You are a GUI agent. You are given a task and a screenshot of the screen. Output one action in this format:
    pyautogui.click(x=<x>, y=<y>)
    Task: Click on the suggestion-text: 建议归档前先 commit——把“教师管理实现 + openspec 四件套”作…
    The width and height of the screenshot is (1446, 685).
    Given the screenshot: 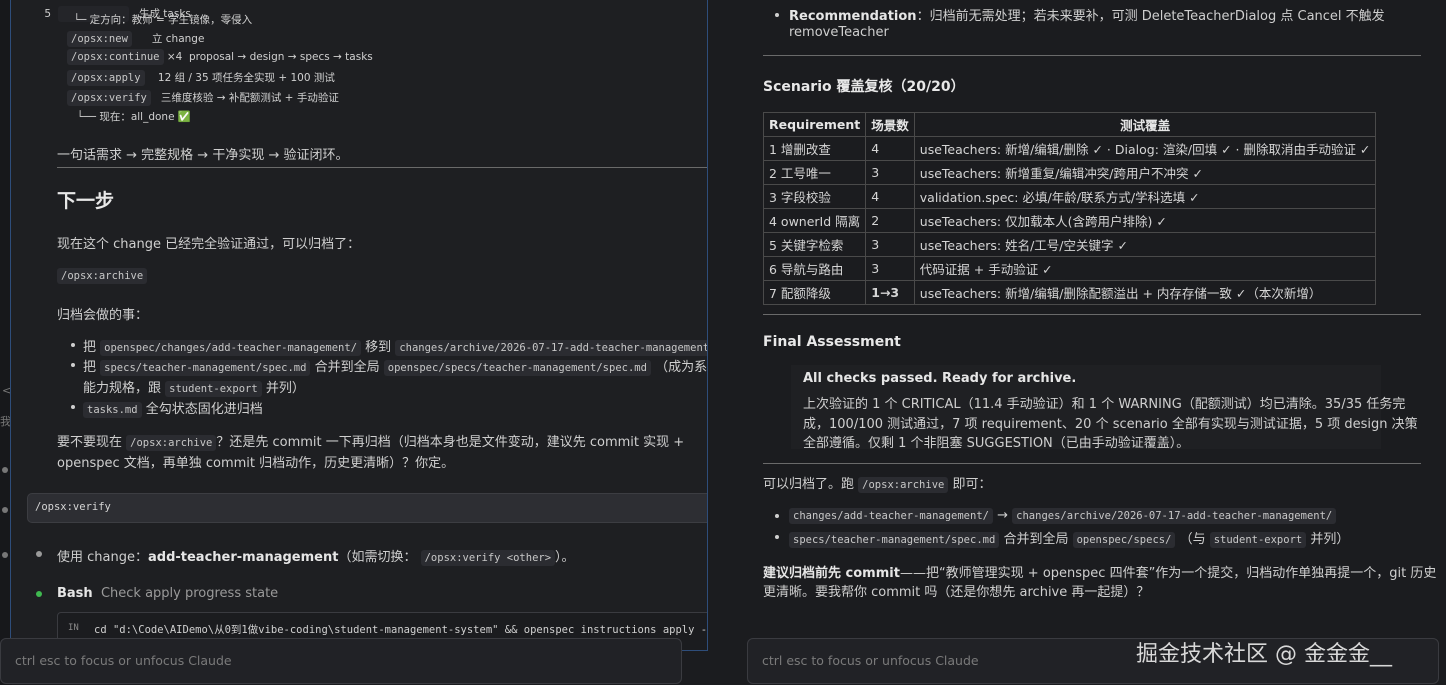 What is the action you would take?
    pyautogui.click(x=1100, y=573)
    